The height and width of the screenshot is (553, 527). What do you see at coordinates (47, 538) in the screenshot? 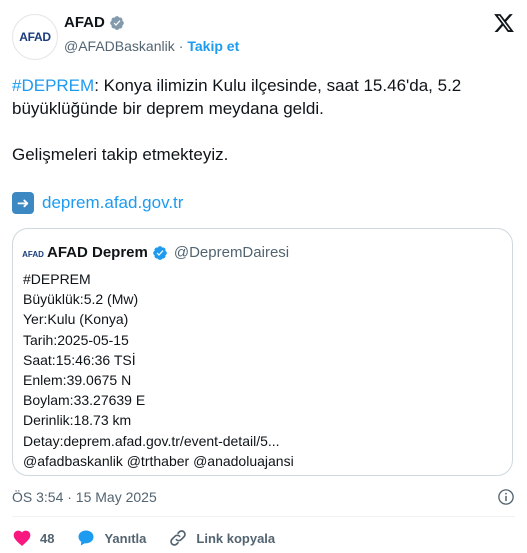
I see `like-count: 48` at bounding box center [47, 538].